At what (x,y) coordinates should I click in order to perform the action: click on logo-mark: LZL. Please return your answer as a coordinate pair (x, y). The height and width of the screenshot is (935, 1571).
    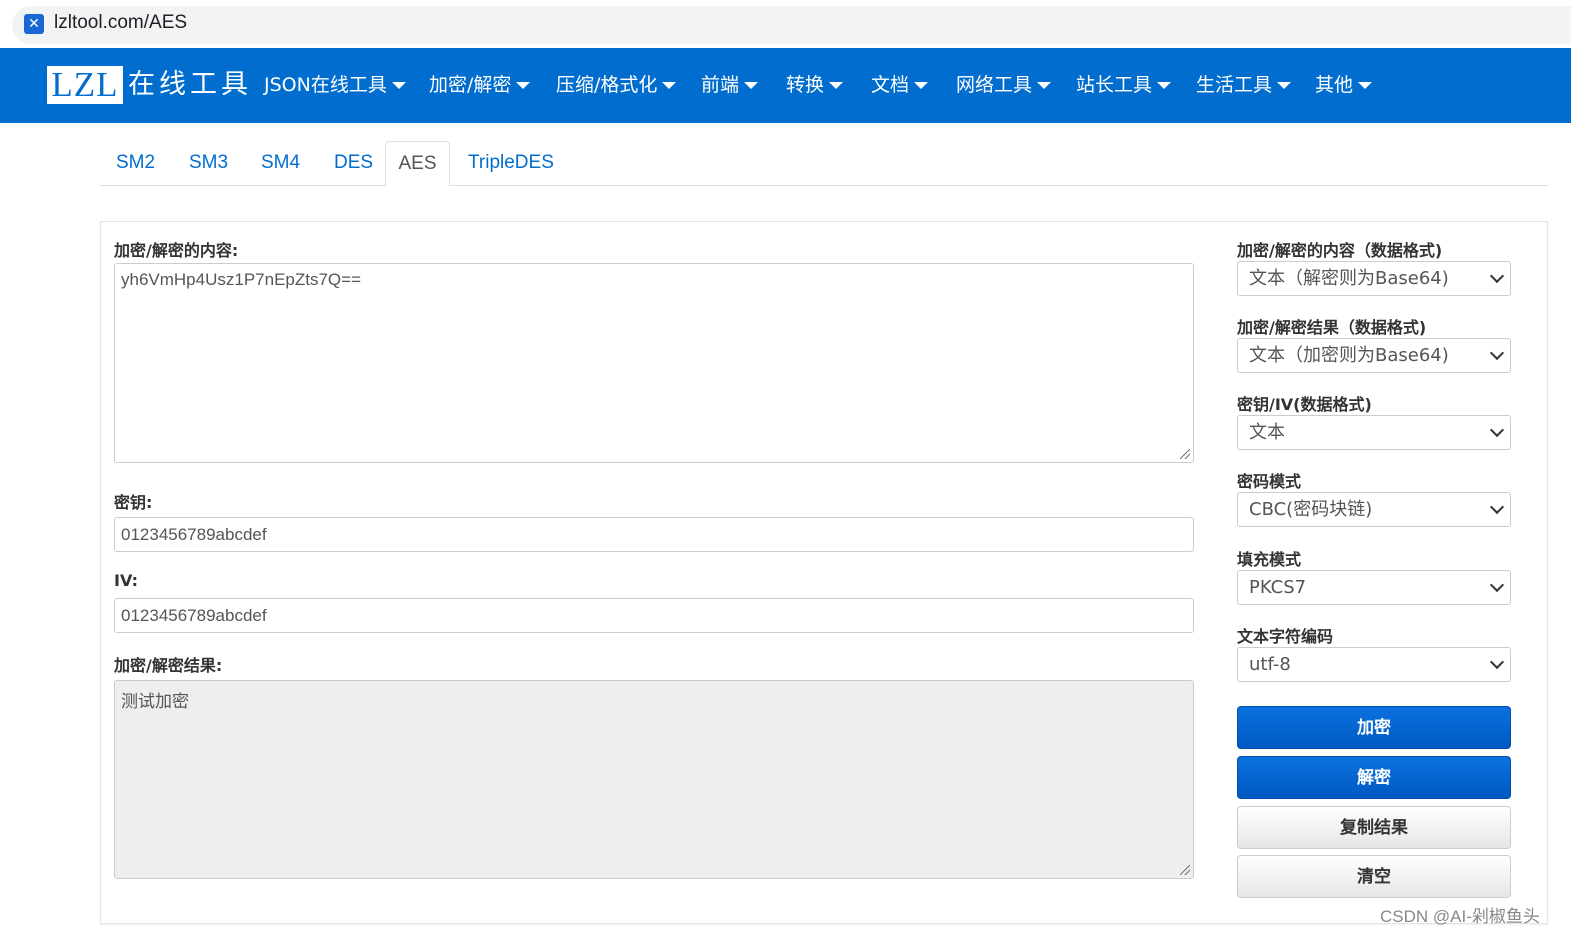
    Looking at the image, I should click on (85, 85).